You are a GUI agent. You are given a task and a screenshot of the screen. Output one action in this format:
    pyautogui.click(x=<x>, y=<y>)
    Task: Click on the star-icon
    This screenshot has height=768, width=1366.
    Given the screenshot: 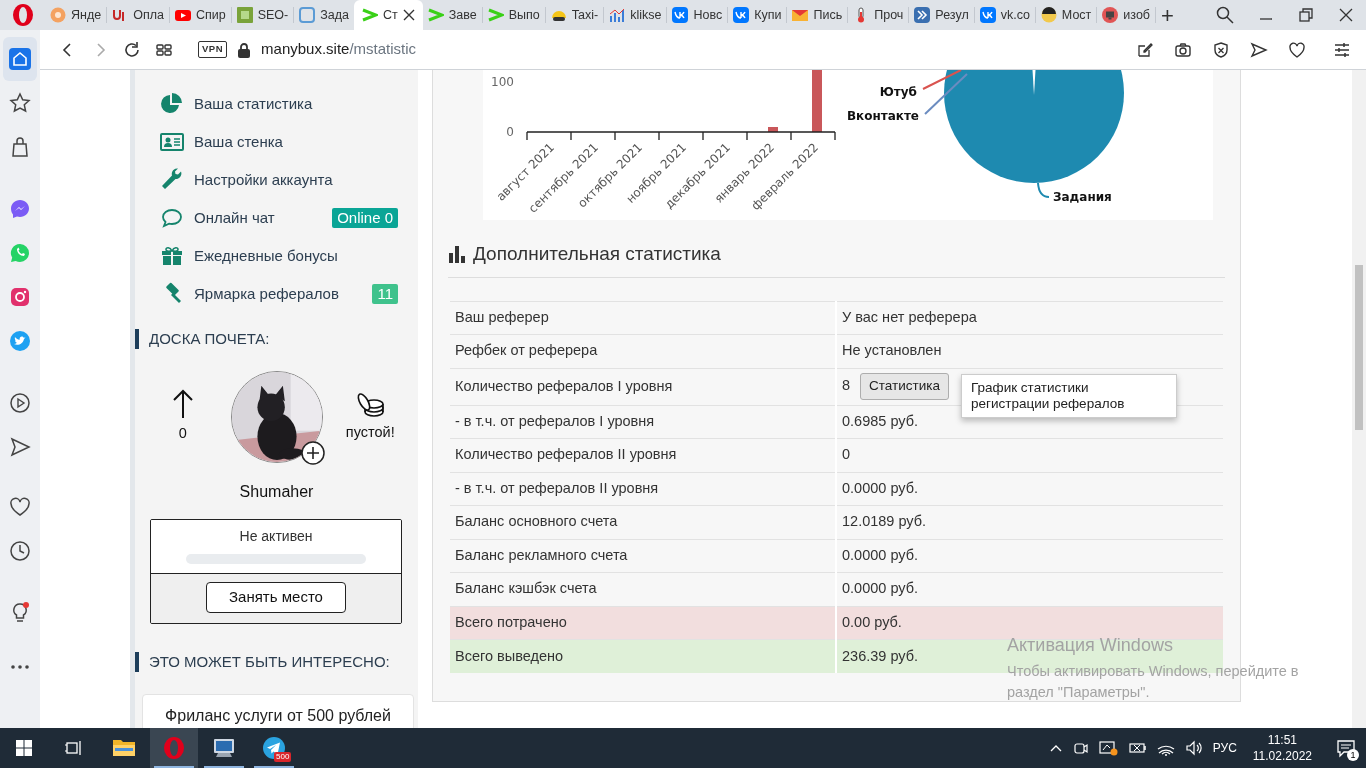 What is the action you would take?
    pyautogui.click(x=20, y=103)
    